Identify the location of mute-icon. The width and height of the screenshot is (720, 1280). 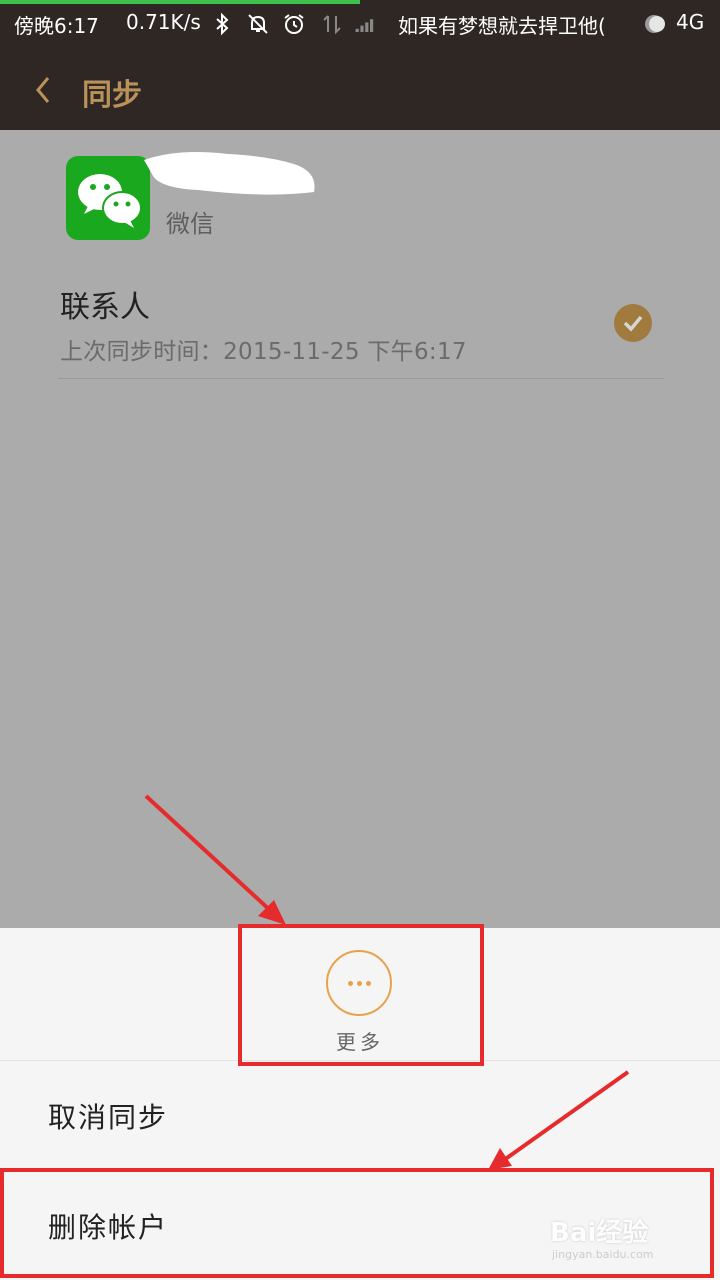
(258, 24).